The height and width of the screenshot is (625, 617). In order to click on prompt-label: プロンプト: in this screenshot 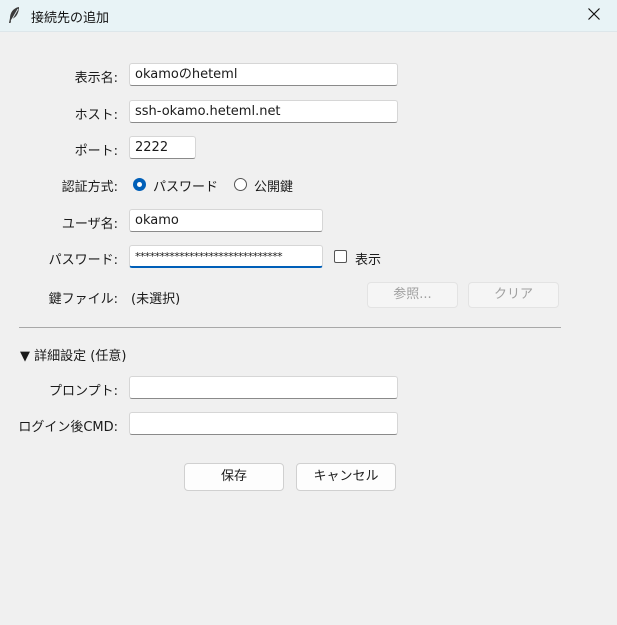, I will do `click(83, 391)`.